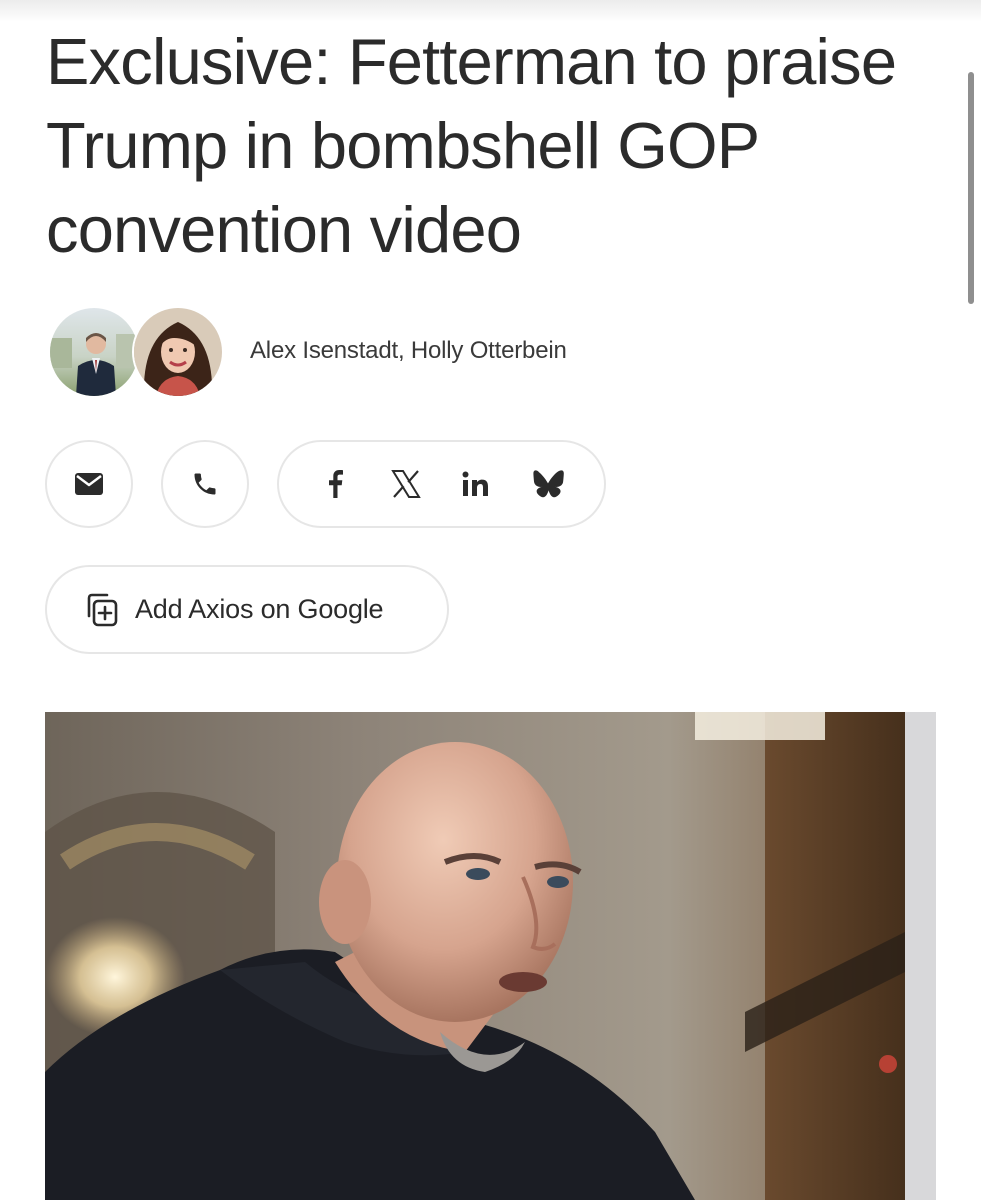  Describe the element at coordinates (335, 484) in the screenshot. I see `facebook-icon` at that location.